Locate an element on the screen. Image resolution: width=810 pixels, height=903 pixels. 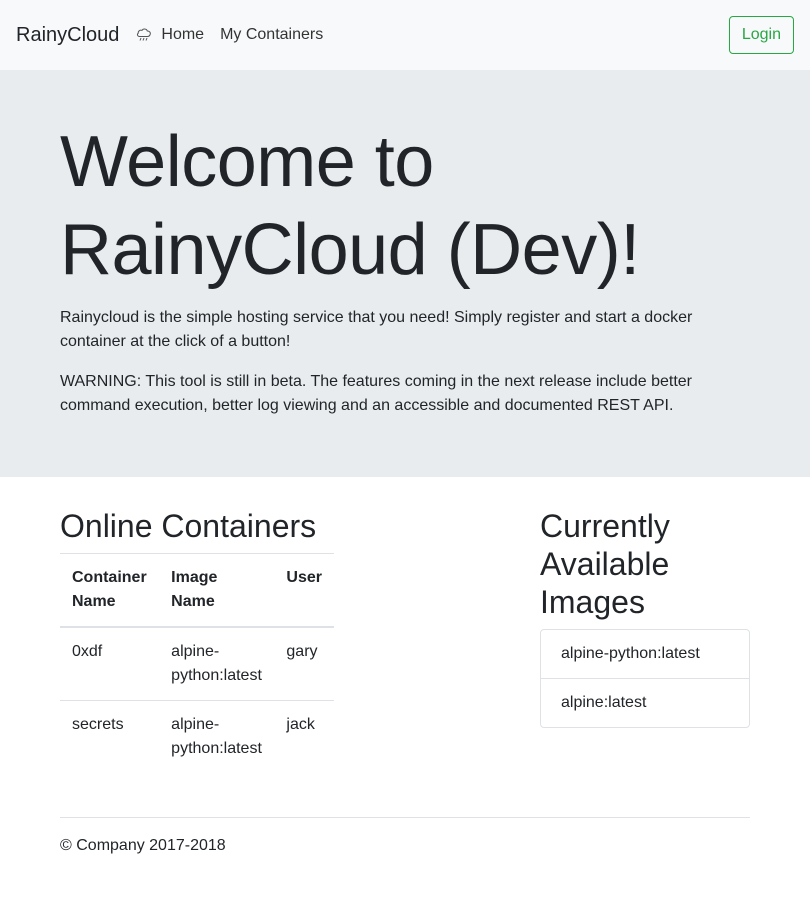
login-button: Login is located at coordinates (761, 35).